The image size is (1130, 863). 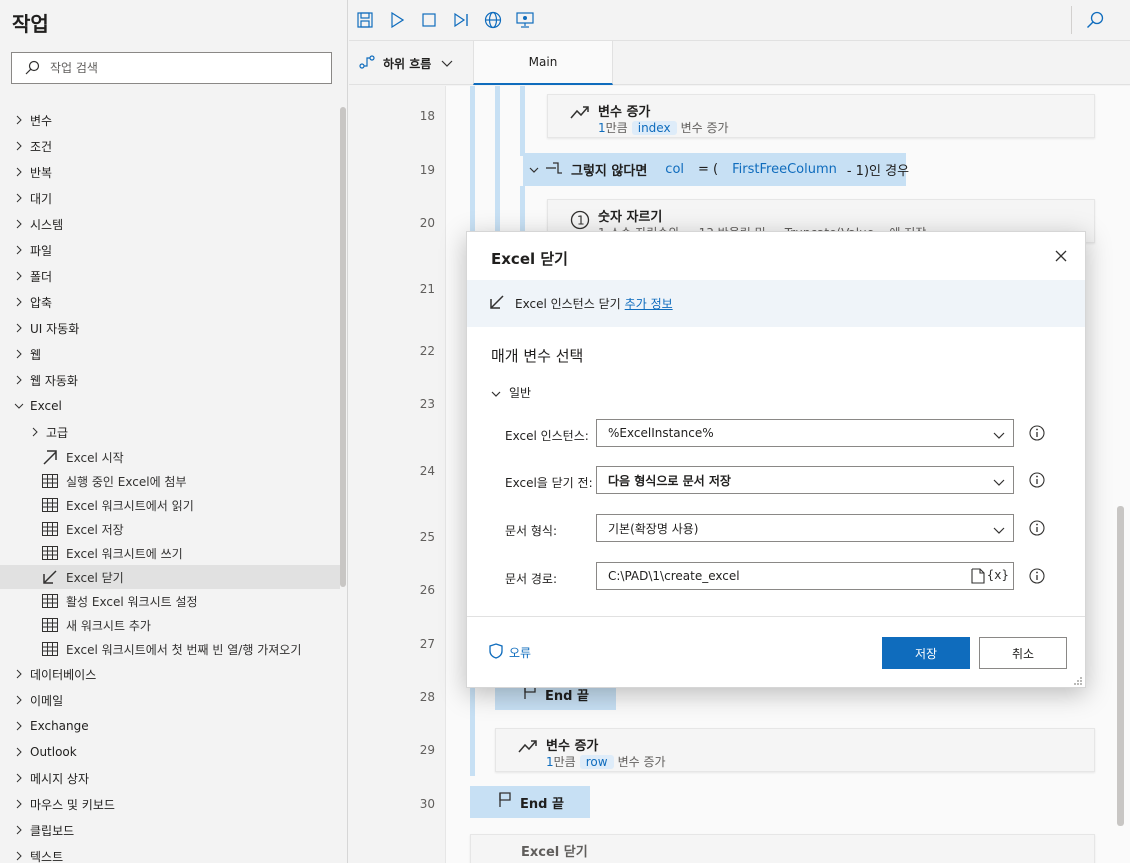 I want to click on before-close-dropdown: 다음 형식으로 문서 저장, so click(x=805, y=480).